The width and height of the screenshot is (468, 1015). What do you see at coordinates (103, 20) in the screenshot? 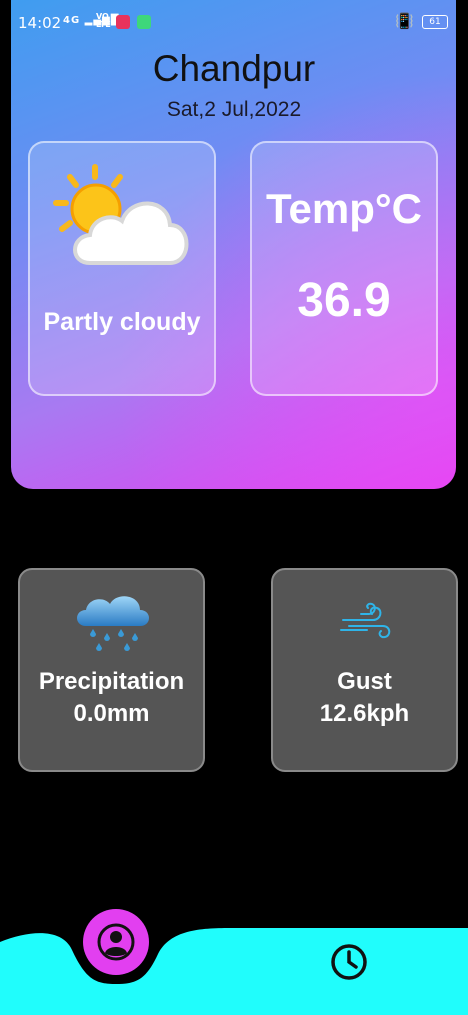
I see `volte-indicator: VO LTE` at bounding box center [103, 20].